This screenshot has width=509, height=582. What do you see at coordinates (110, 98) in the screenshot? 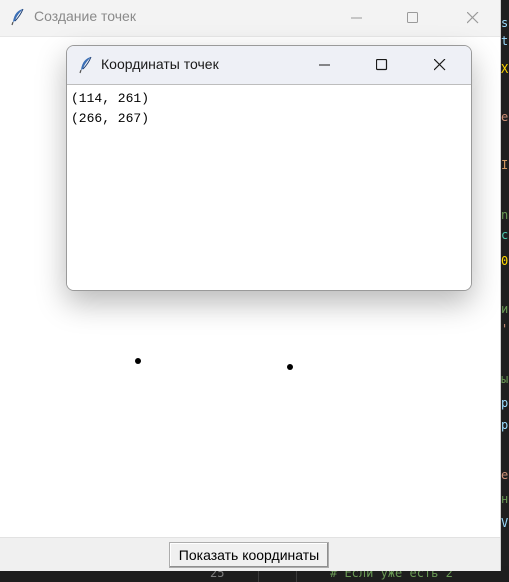
I see `coordinate-line: (114, 261)` at bounding box center [110, 98].